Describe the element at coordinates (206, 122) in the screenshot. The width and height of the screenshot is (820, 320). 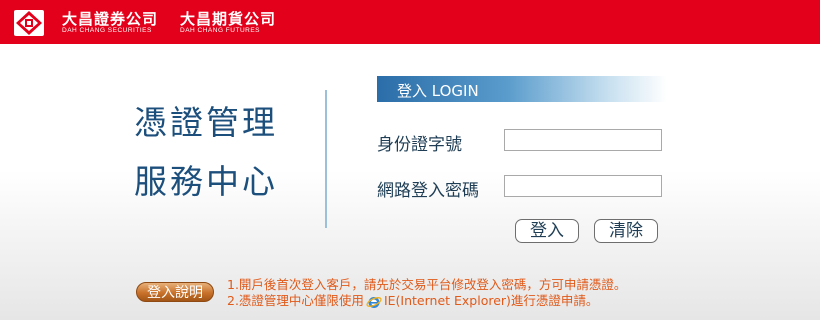
I see `service-title-line1: 憑證管理` at that location.